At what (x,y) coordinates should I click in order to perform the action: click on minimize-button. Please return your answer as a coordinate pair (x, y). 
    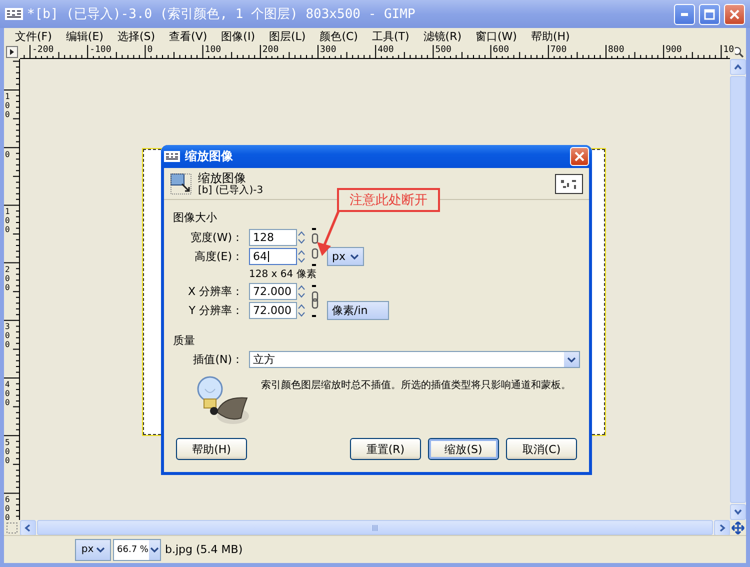
    Looking at the image, I should click on (684, 14).